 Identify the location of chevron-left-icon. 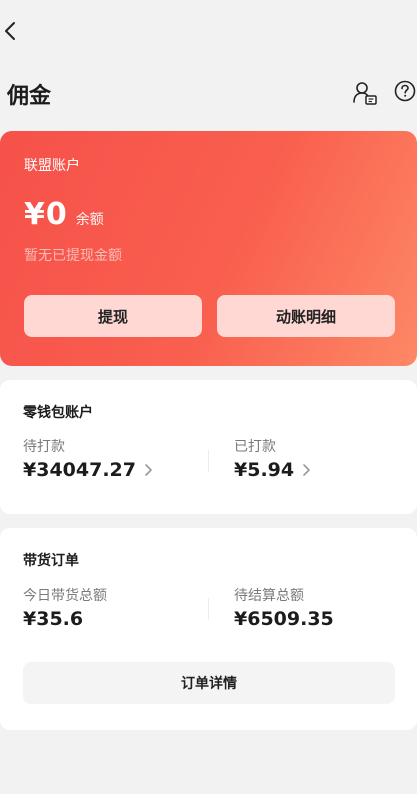
(10, 31).